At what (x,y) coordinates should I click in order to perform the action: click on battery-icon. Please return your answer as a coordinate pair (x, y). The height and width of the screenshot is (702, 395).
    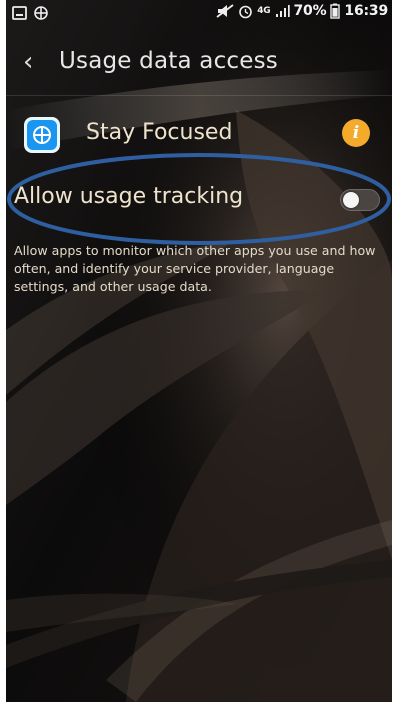
    Looking at the image, I should click on (335, 11).